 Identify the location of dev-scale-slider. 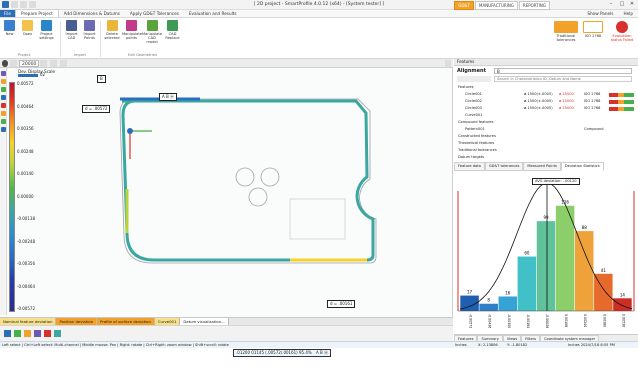
(28, 75).